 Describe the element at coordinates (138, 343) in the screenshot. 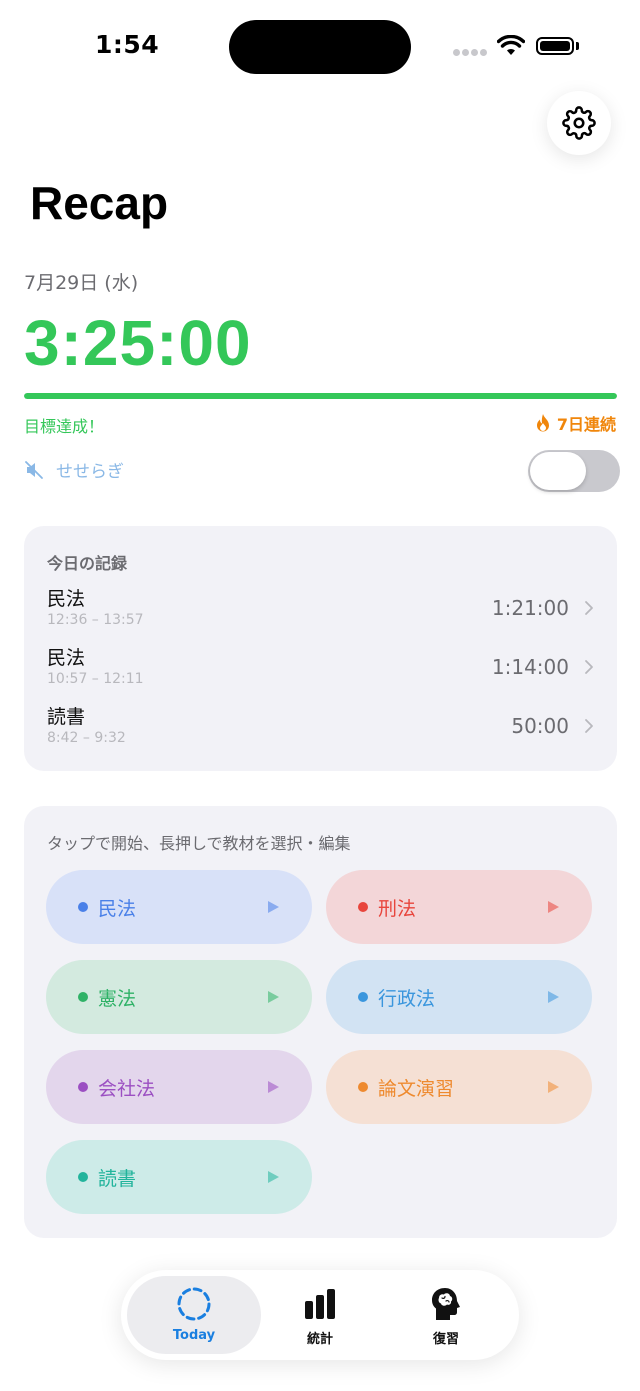

I see `elapsed-timer: 3:25:00` at that location.